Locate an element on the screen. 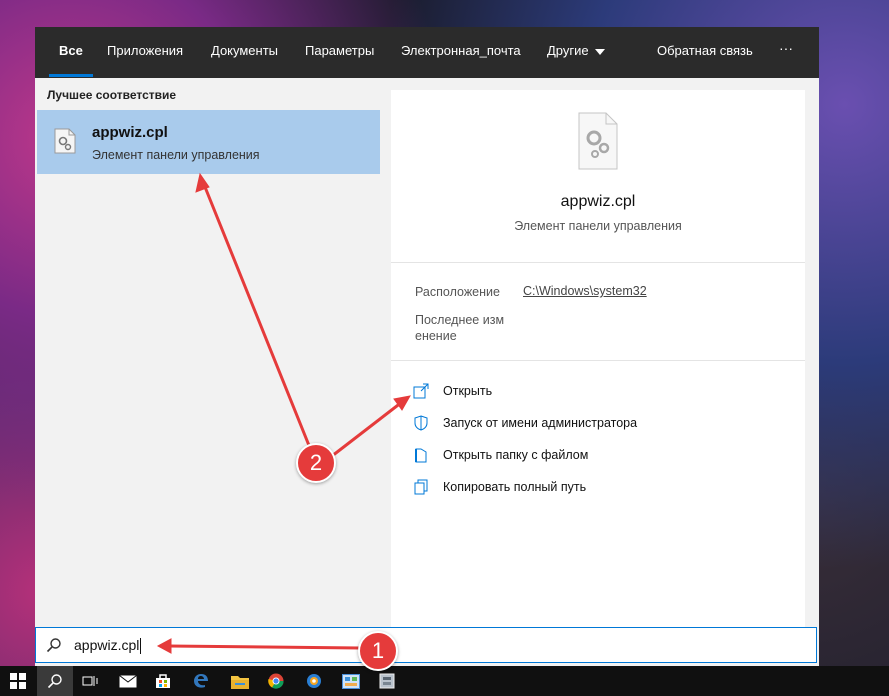 This screenshot has height=696, width=889. open-icon is located at coordinates (421, 391).